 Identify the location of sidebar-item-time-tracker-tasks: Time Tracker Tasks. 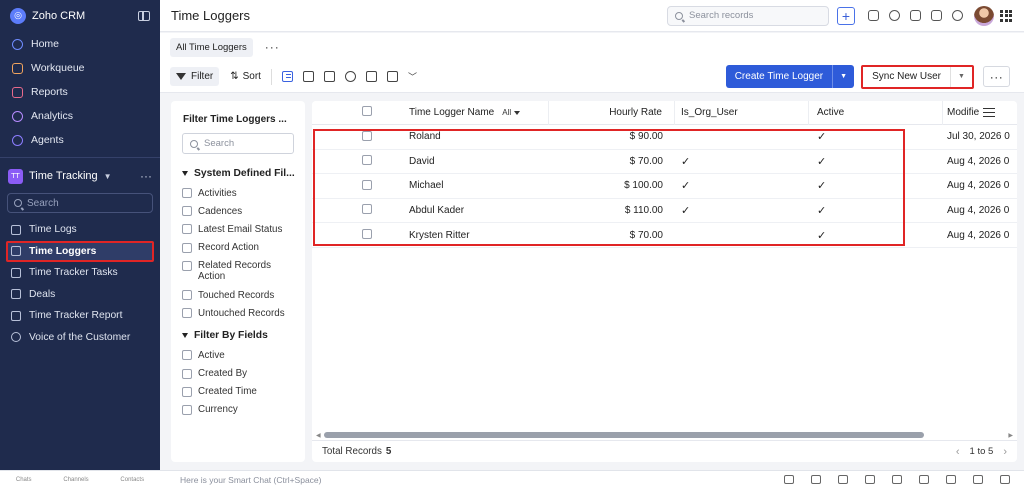
(80, 273).